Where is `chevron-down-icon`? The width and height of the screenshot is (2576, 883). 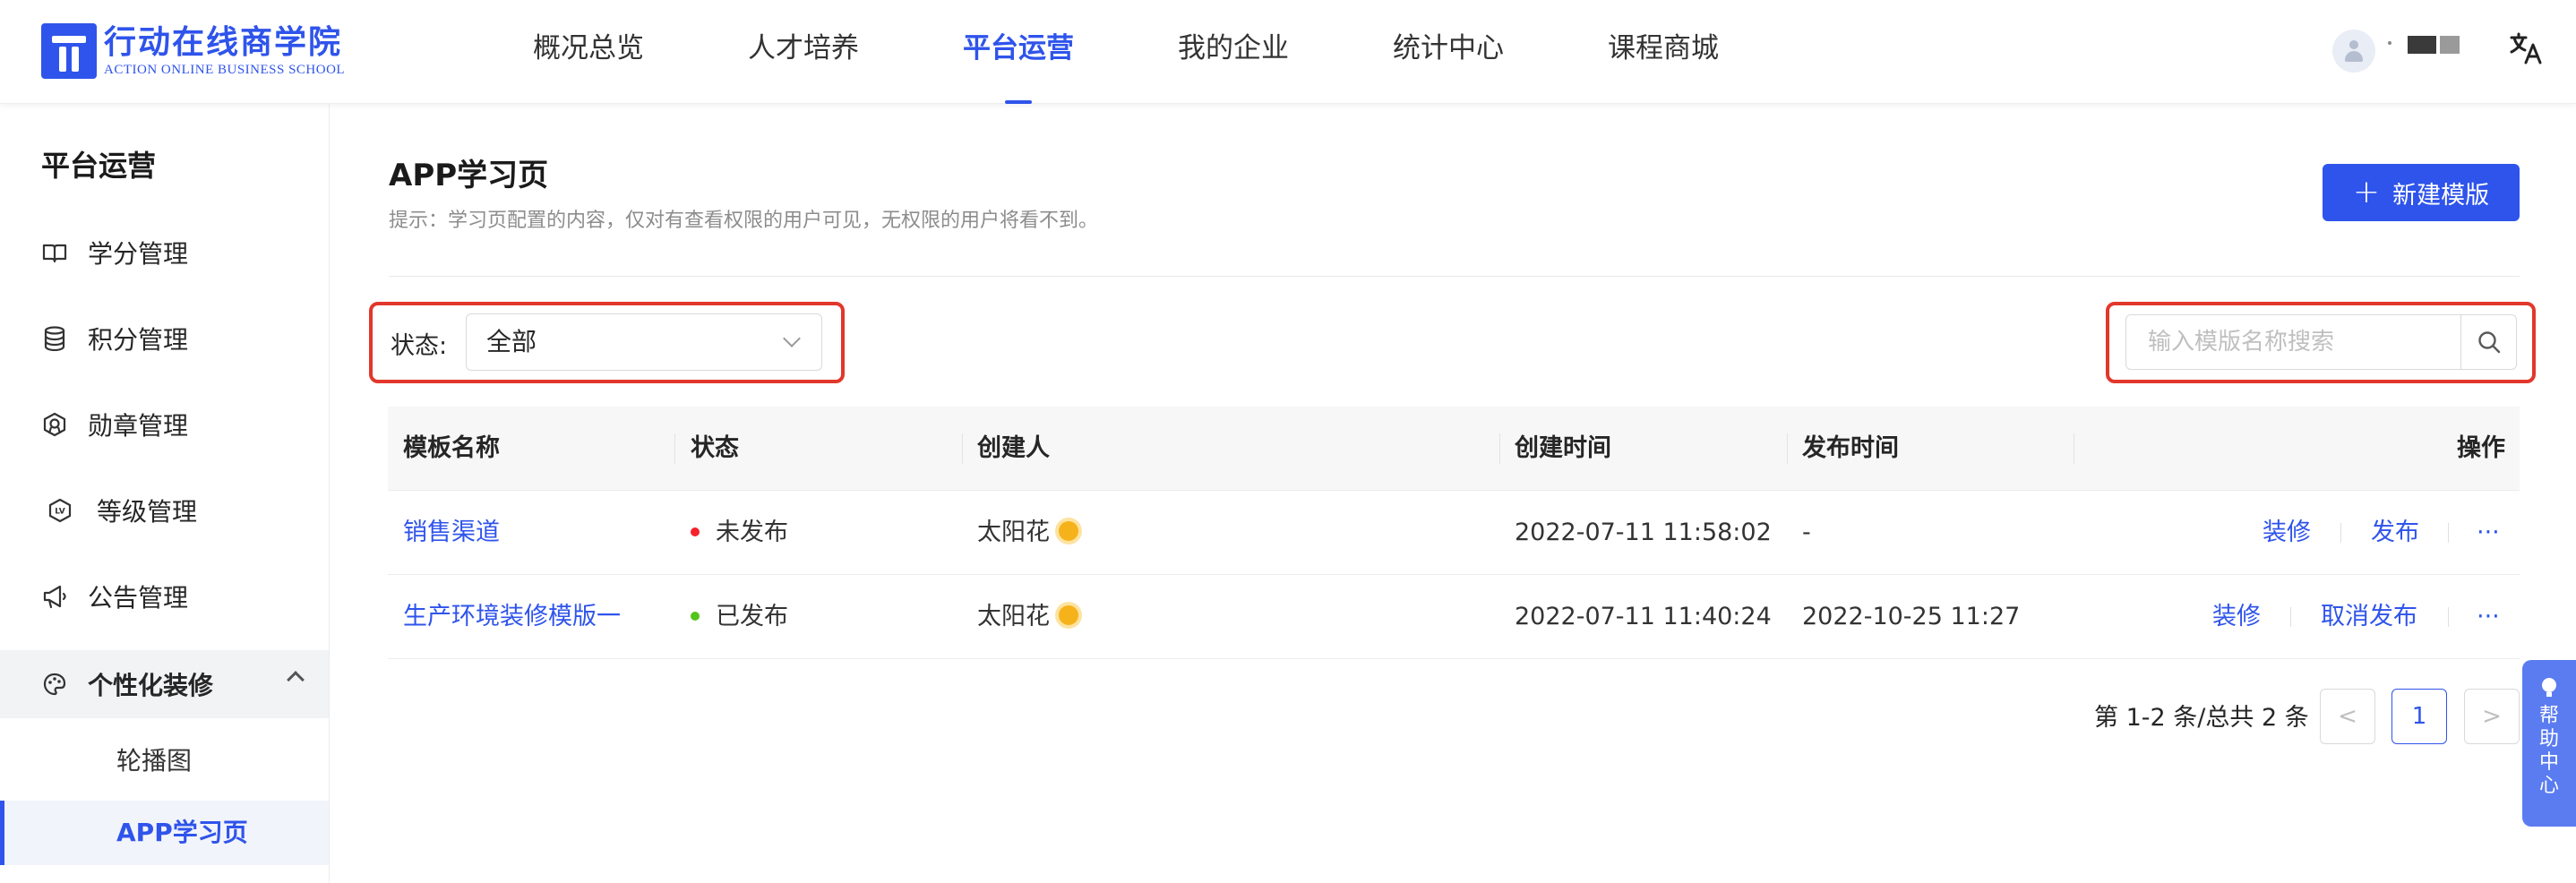
chevron-down-icon is located at coordinates (792, 338).